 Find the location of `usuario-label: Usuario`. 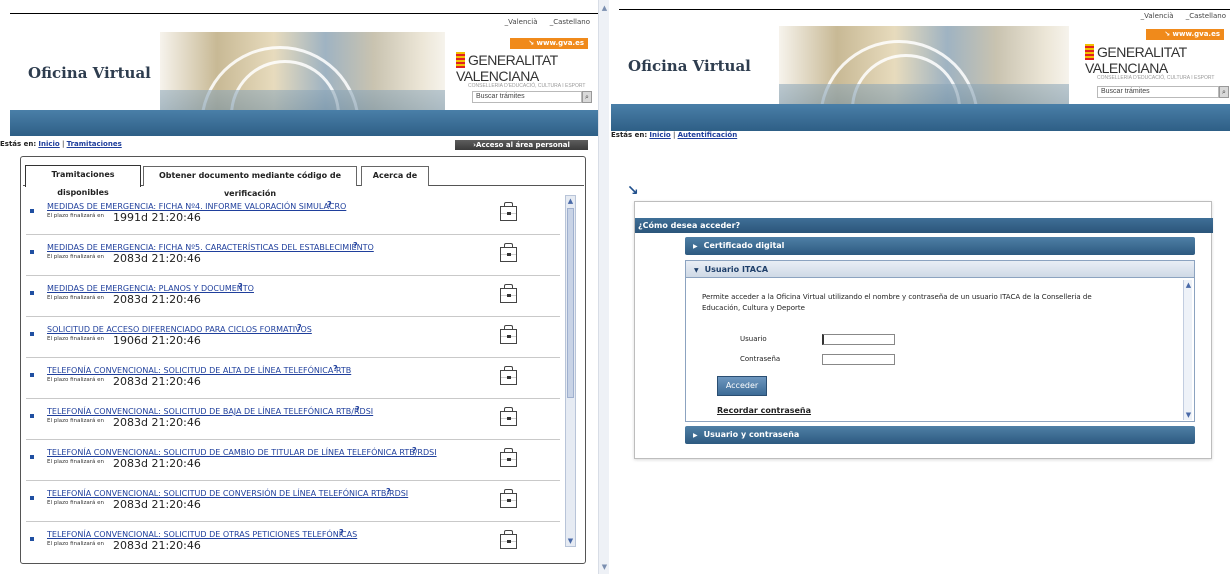

usuario-label: Usuario is located at coordinates (753, 339).